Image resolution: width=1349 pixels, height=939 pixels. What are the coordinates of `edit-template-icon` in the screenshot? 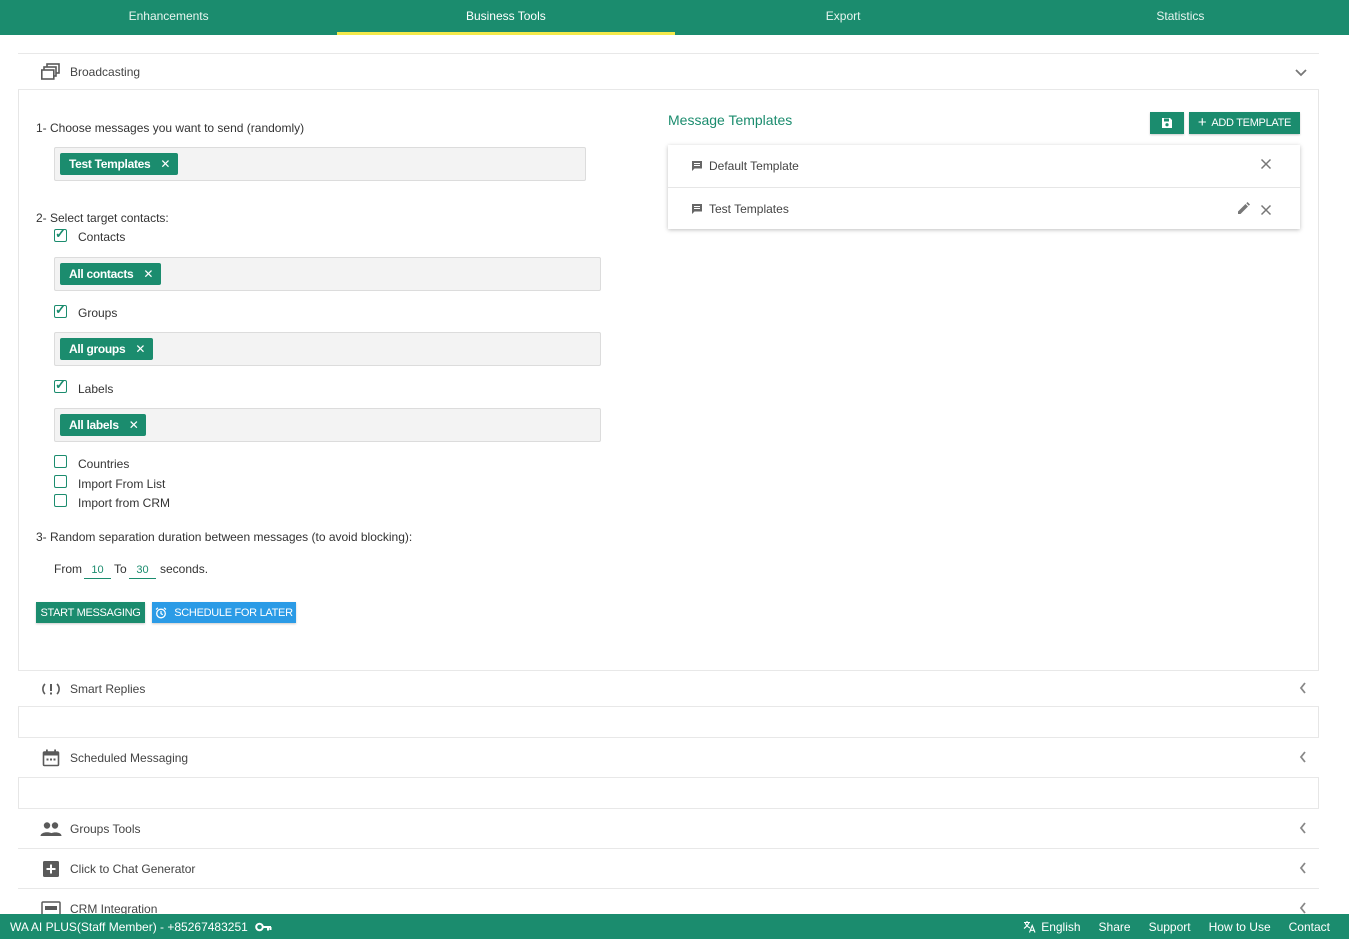 It's located at (1243, 211).